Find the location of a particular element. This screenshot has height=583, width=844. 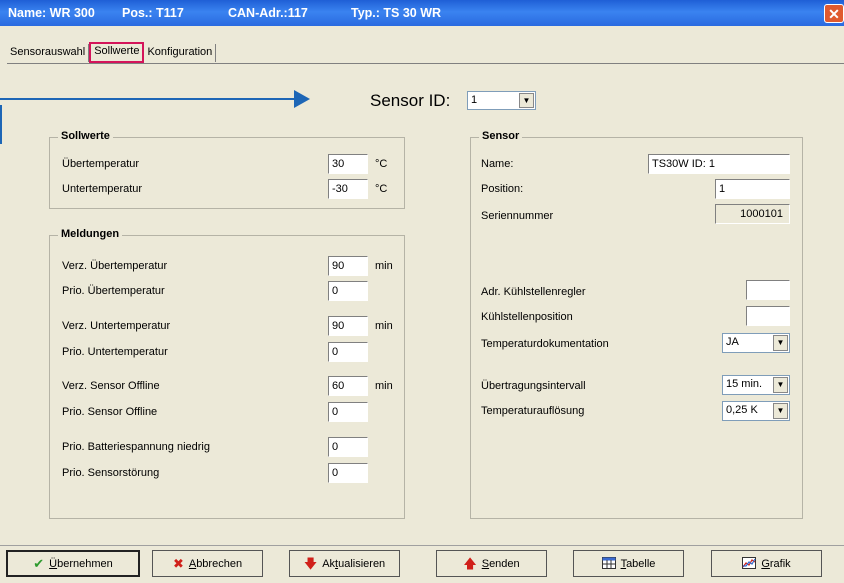

arrow-down-icon: 🡇 is located at coordinates (310, 563).